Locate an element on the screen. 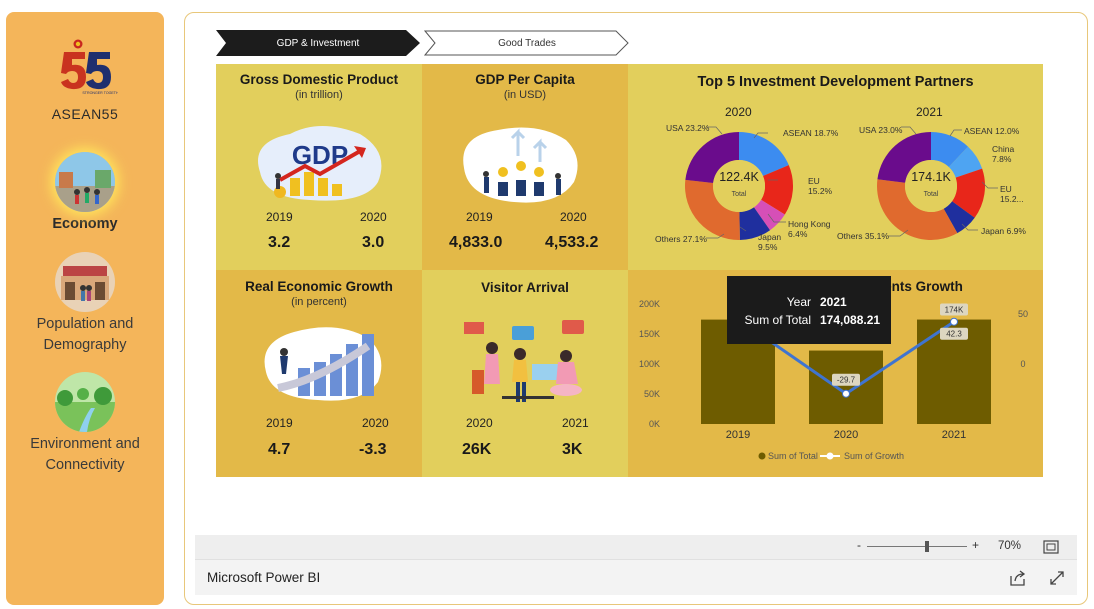 The width and height of the screenshot is (1094, 609). chart-tooltip: Year 2021 Sum of Total 174,088.21 is located at coordinates (809, 310).